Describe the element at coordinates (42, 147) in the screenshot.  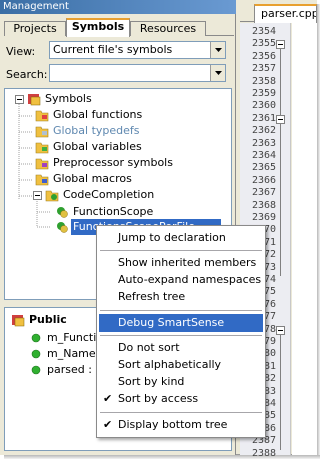
I see `global-variables-icon` at that location.